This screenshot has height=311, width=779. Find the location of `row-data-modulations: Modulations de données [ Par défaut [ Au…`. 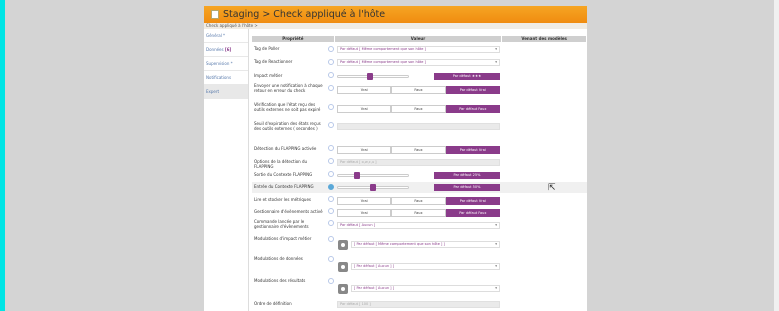

row-data-modulations: Modulations de données [ Par défaut [ Au… is located at coordinates (419, 265).